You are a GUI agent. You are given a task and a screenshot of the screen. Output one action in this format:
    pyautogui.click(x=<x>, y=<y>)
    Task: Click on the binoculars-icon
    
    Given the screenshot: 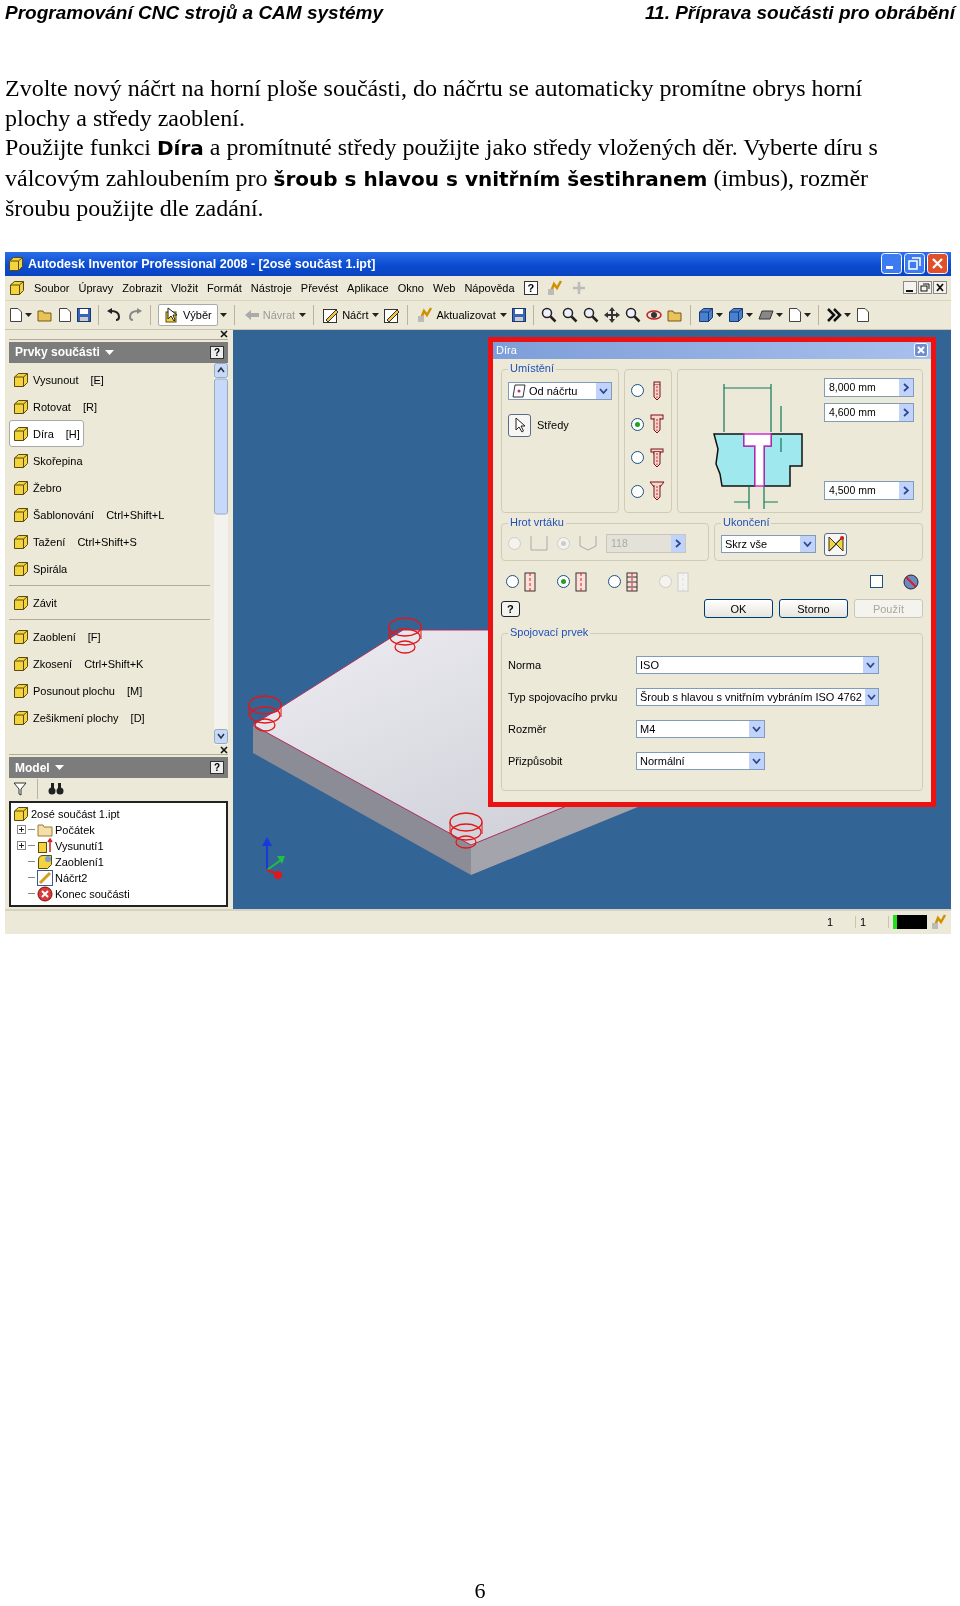 What is the action you would take?
    pyautogui.click(x=56, y=789)
    